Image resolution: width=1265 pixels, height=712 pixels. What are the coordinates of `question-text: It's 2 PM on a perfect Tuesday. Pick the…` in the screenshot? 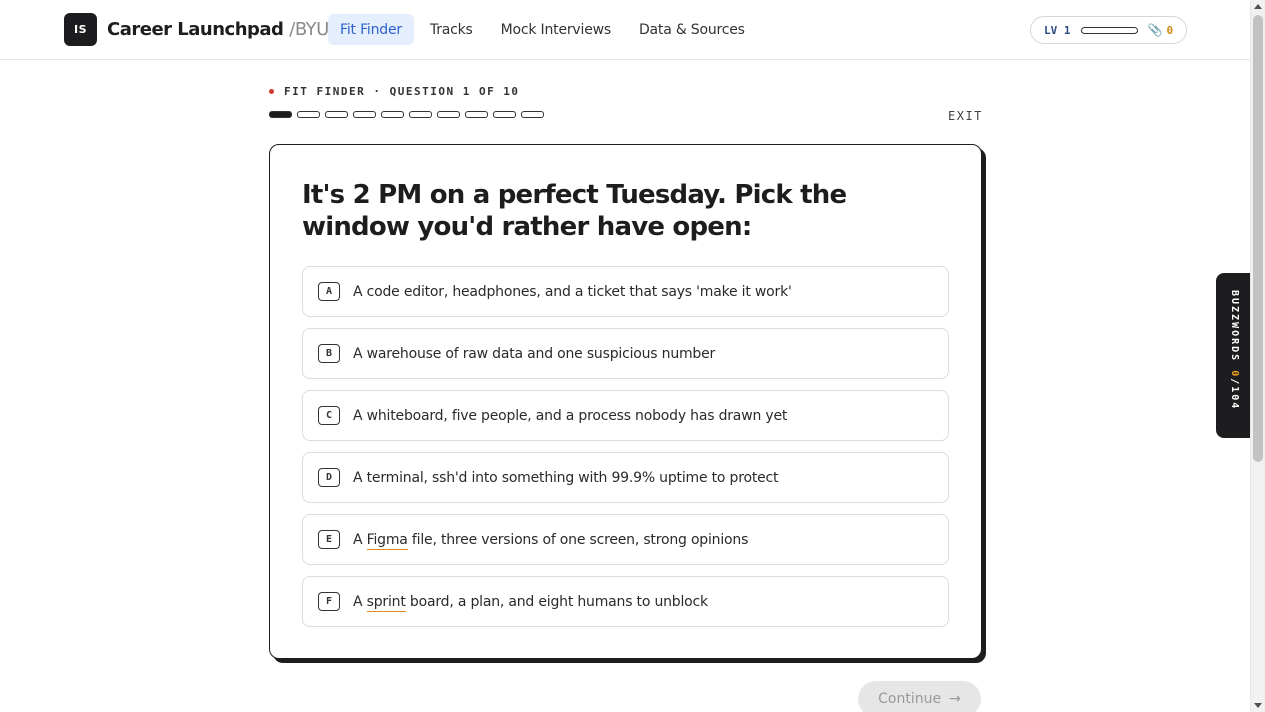 It's located at (574, 211).